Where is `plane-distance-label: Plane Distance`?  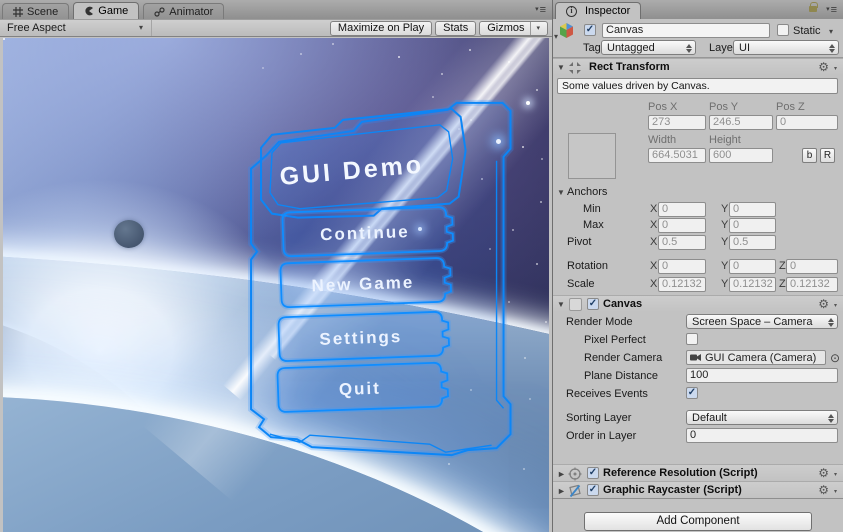
plane-distance-label: Plane Distance is located at coordinates (621, 376).